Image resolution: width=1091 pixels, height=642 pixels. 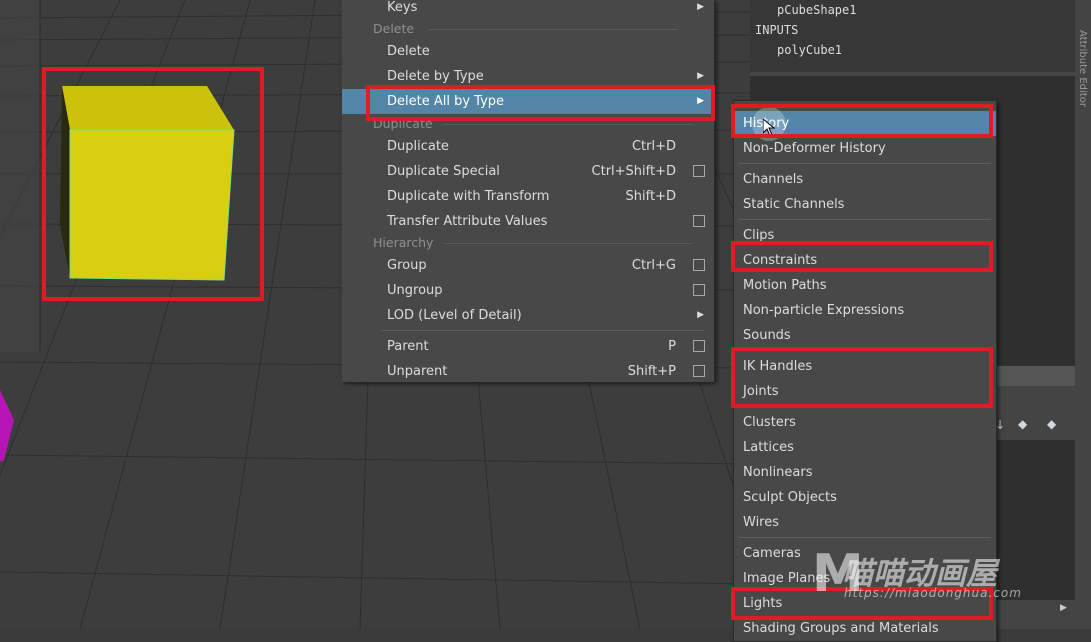 What do you see at coordinates (525, 29) in the screenshot?
I see `section-delete: Delete` at bounding box center [525, 29].